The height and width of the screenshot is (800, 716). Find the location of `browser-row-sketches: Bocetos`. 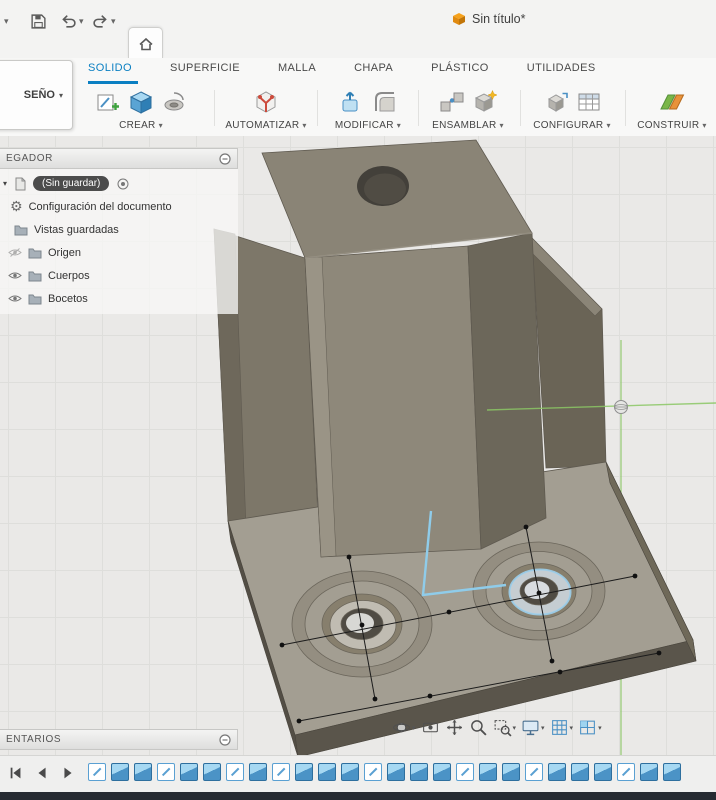

browser-row-sketches: Bocetos is located at coordinates (119, 298).